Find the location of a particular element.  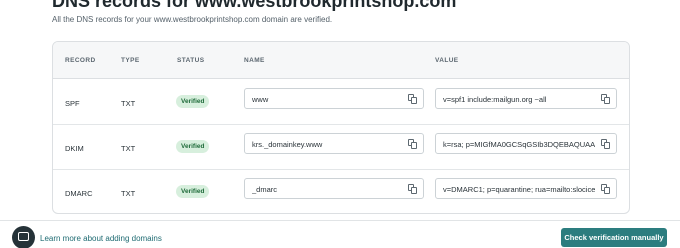

table-header: RECORD TYPE STATUS NAME VALUE is located at coordinates (341, 60).